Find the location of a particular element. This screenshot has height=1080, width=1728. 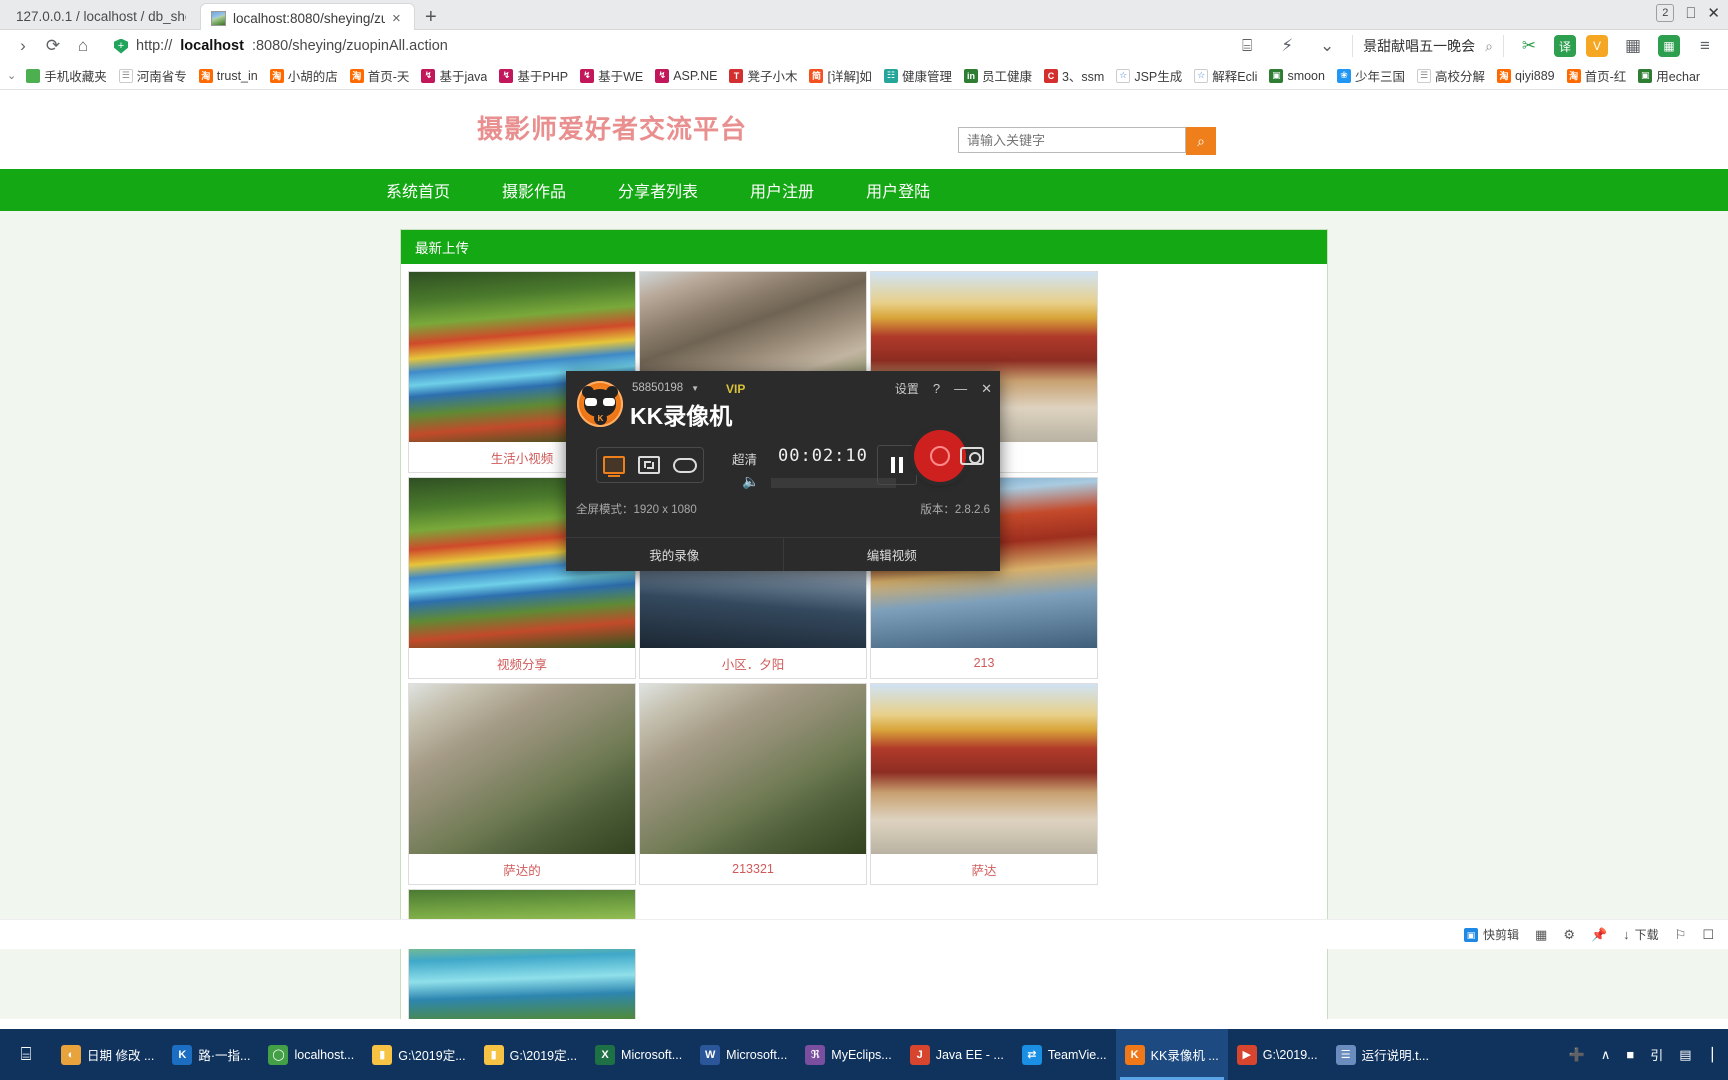

pin-icon: 📌 is located at coordinates (1599, 935).